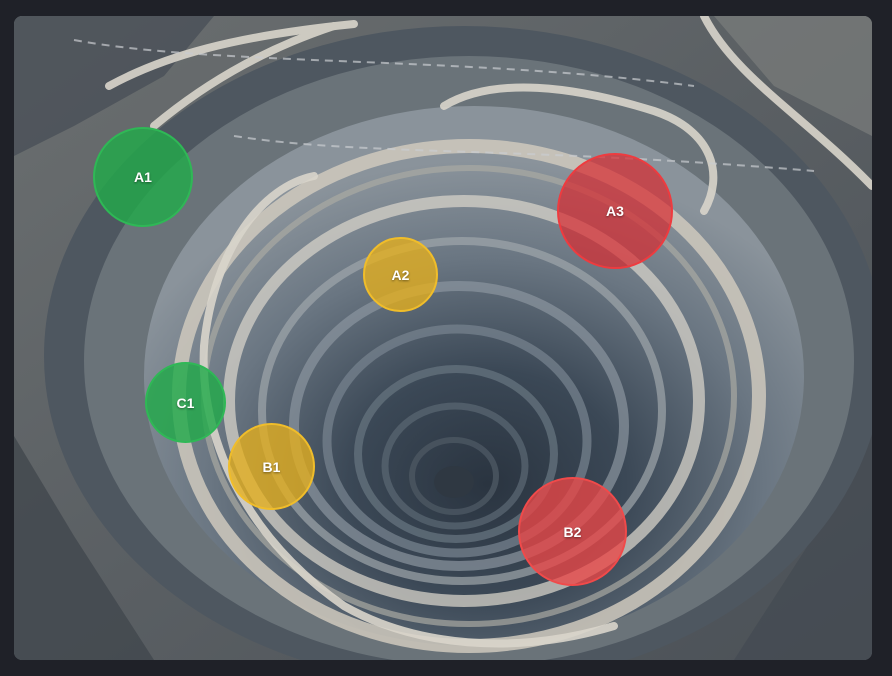 The height and width of the screenshot is (676, 892). I want to click on marker-b2-label: B2, so click(572, 531).